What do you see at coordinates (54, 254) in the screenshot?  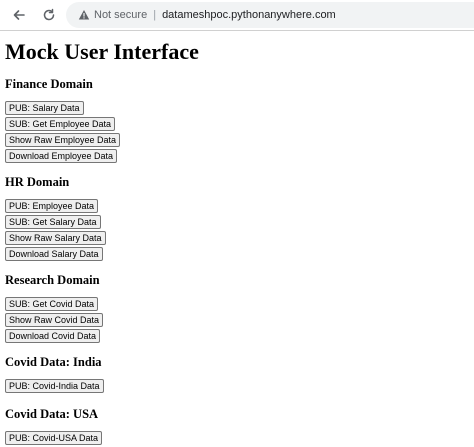 I see `download-salary-data-button: Download Salary Data` at bounding box center [54, 254].